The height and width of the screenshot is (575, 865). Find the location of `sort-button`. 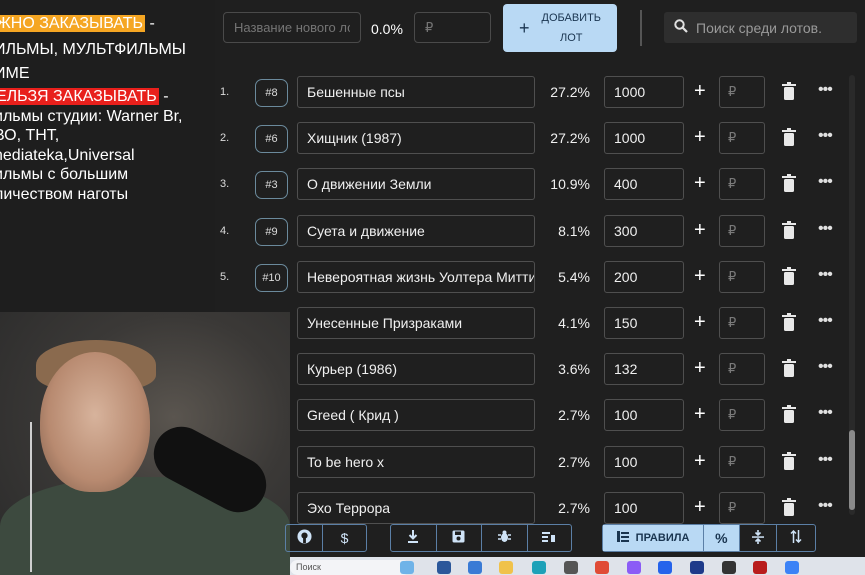

sort-button is located at coordinates (796, 538).